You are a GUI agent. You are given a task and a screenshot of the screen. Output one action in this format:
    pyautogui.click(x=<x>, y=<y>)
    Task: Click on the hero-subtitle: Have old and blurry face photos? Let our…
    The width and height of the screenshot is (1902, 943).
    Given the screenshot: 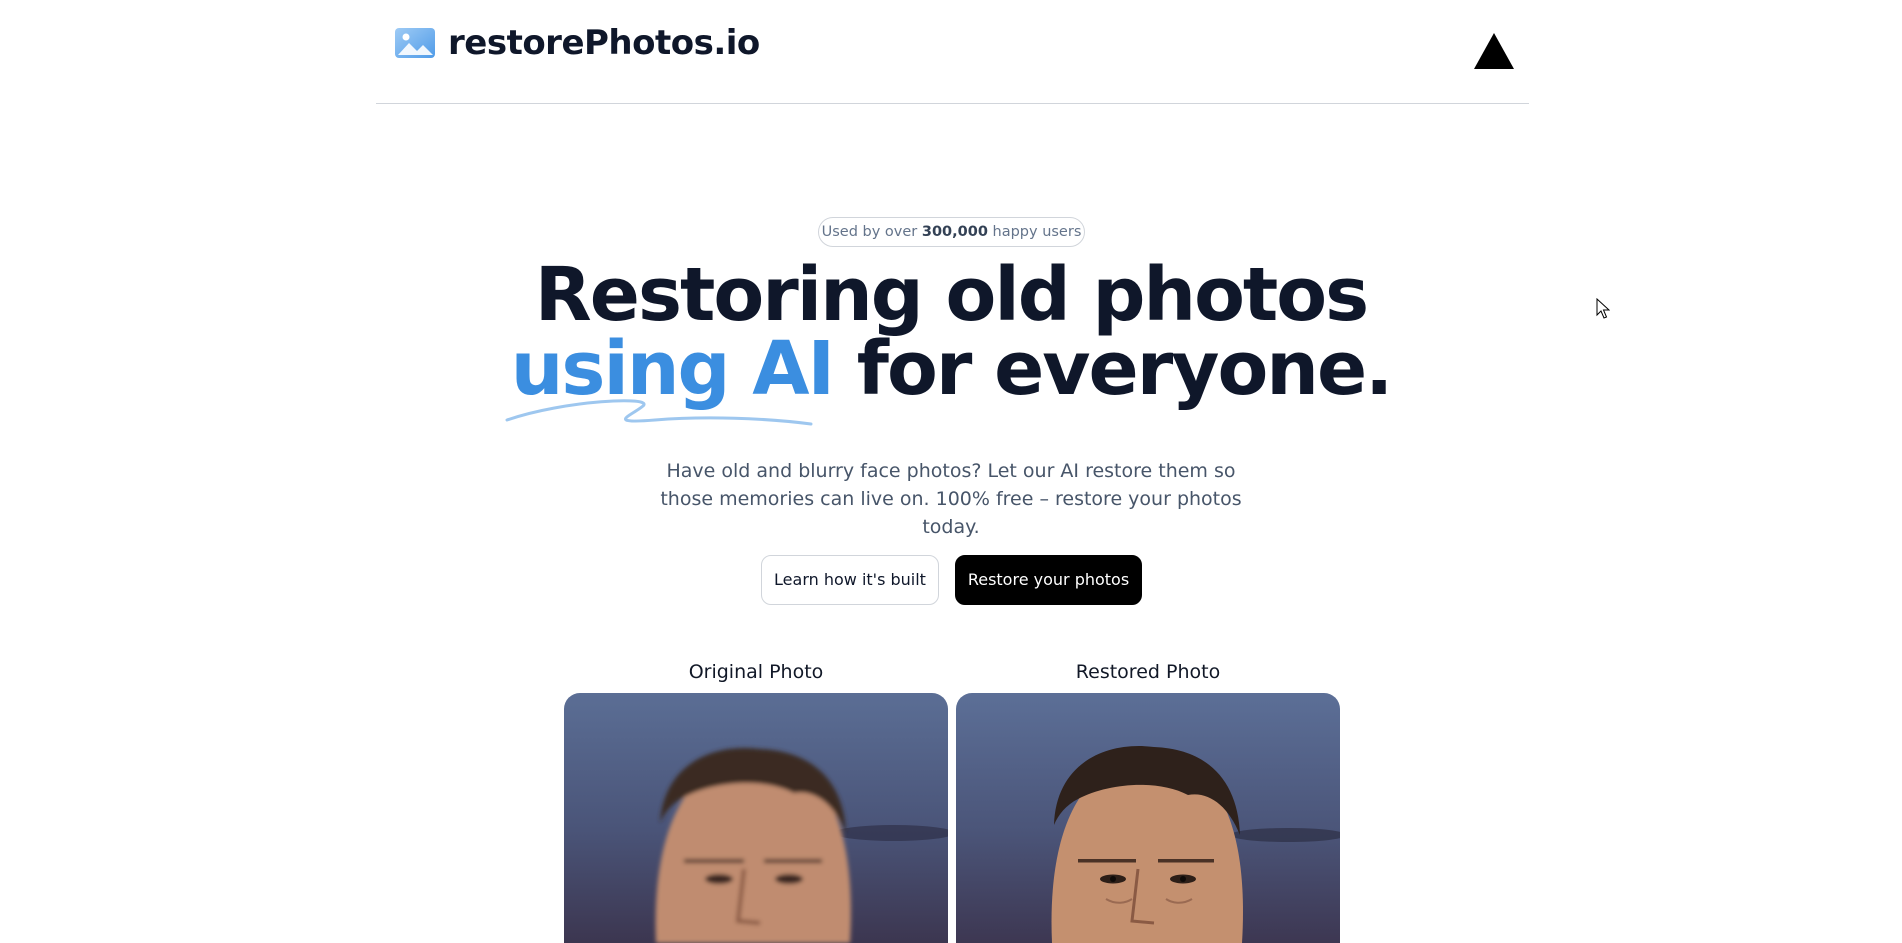 What is the action you would take?
    pyautogui.click(x=951, y=499)
    